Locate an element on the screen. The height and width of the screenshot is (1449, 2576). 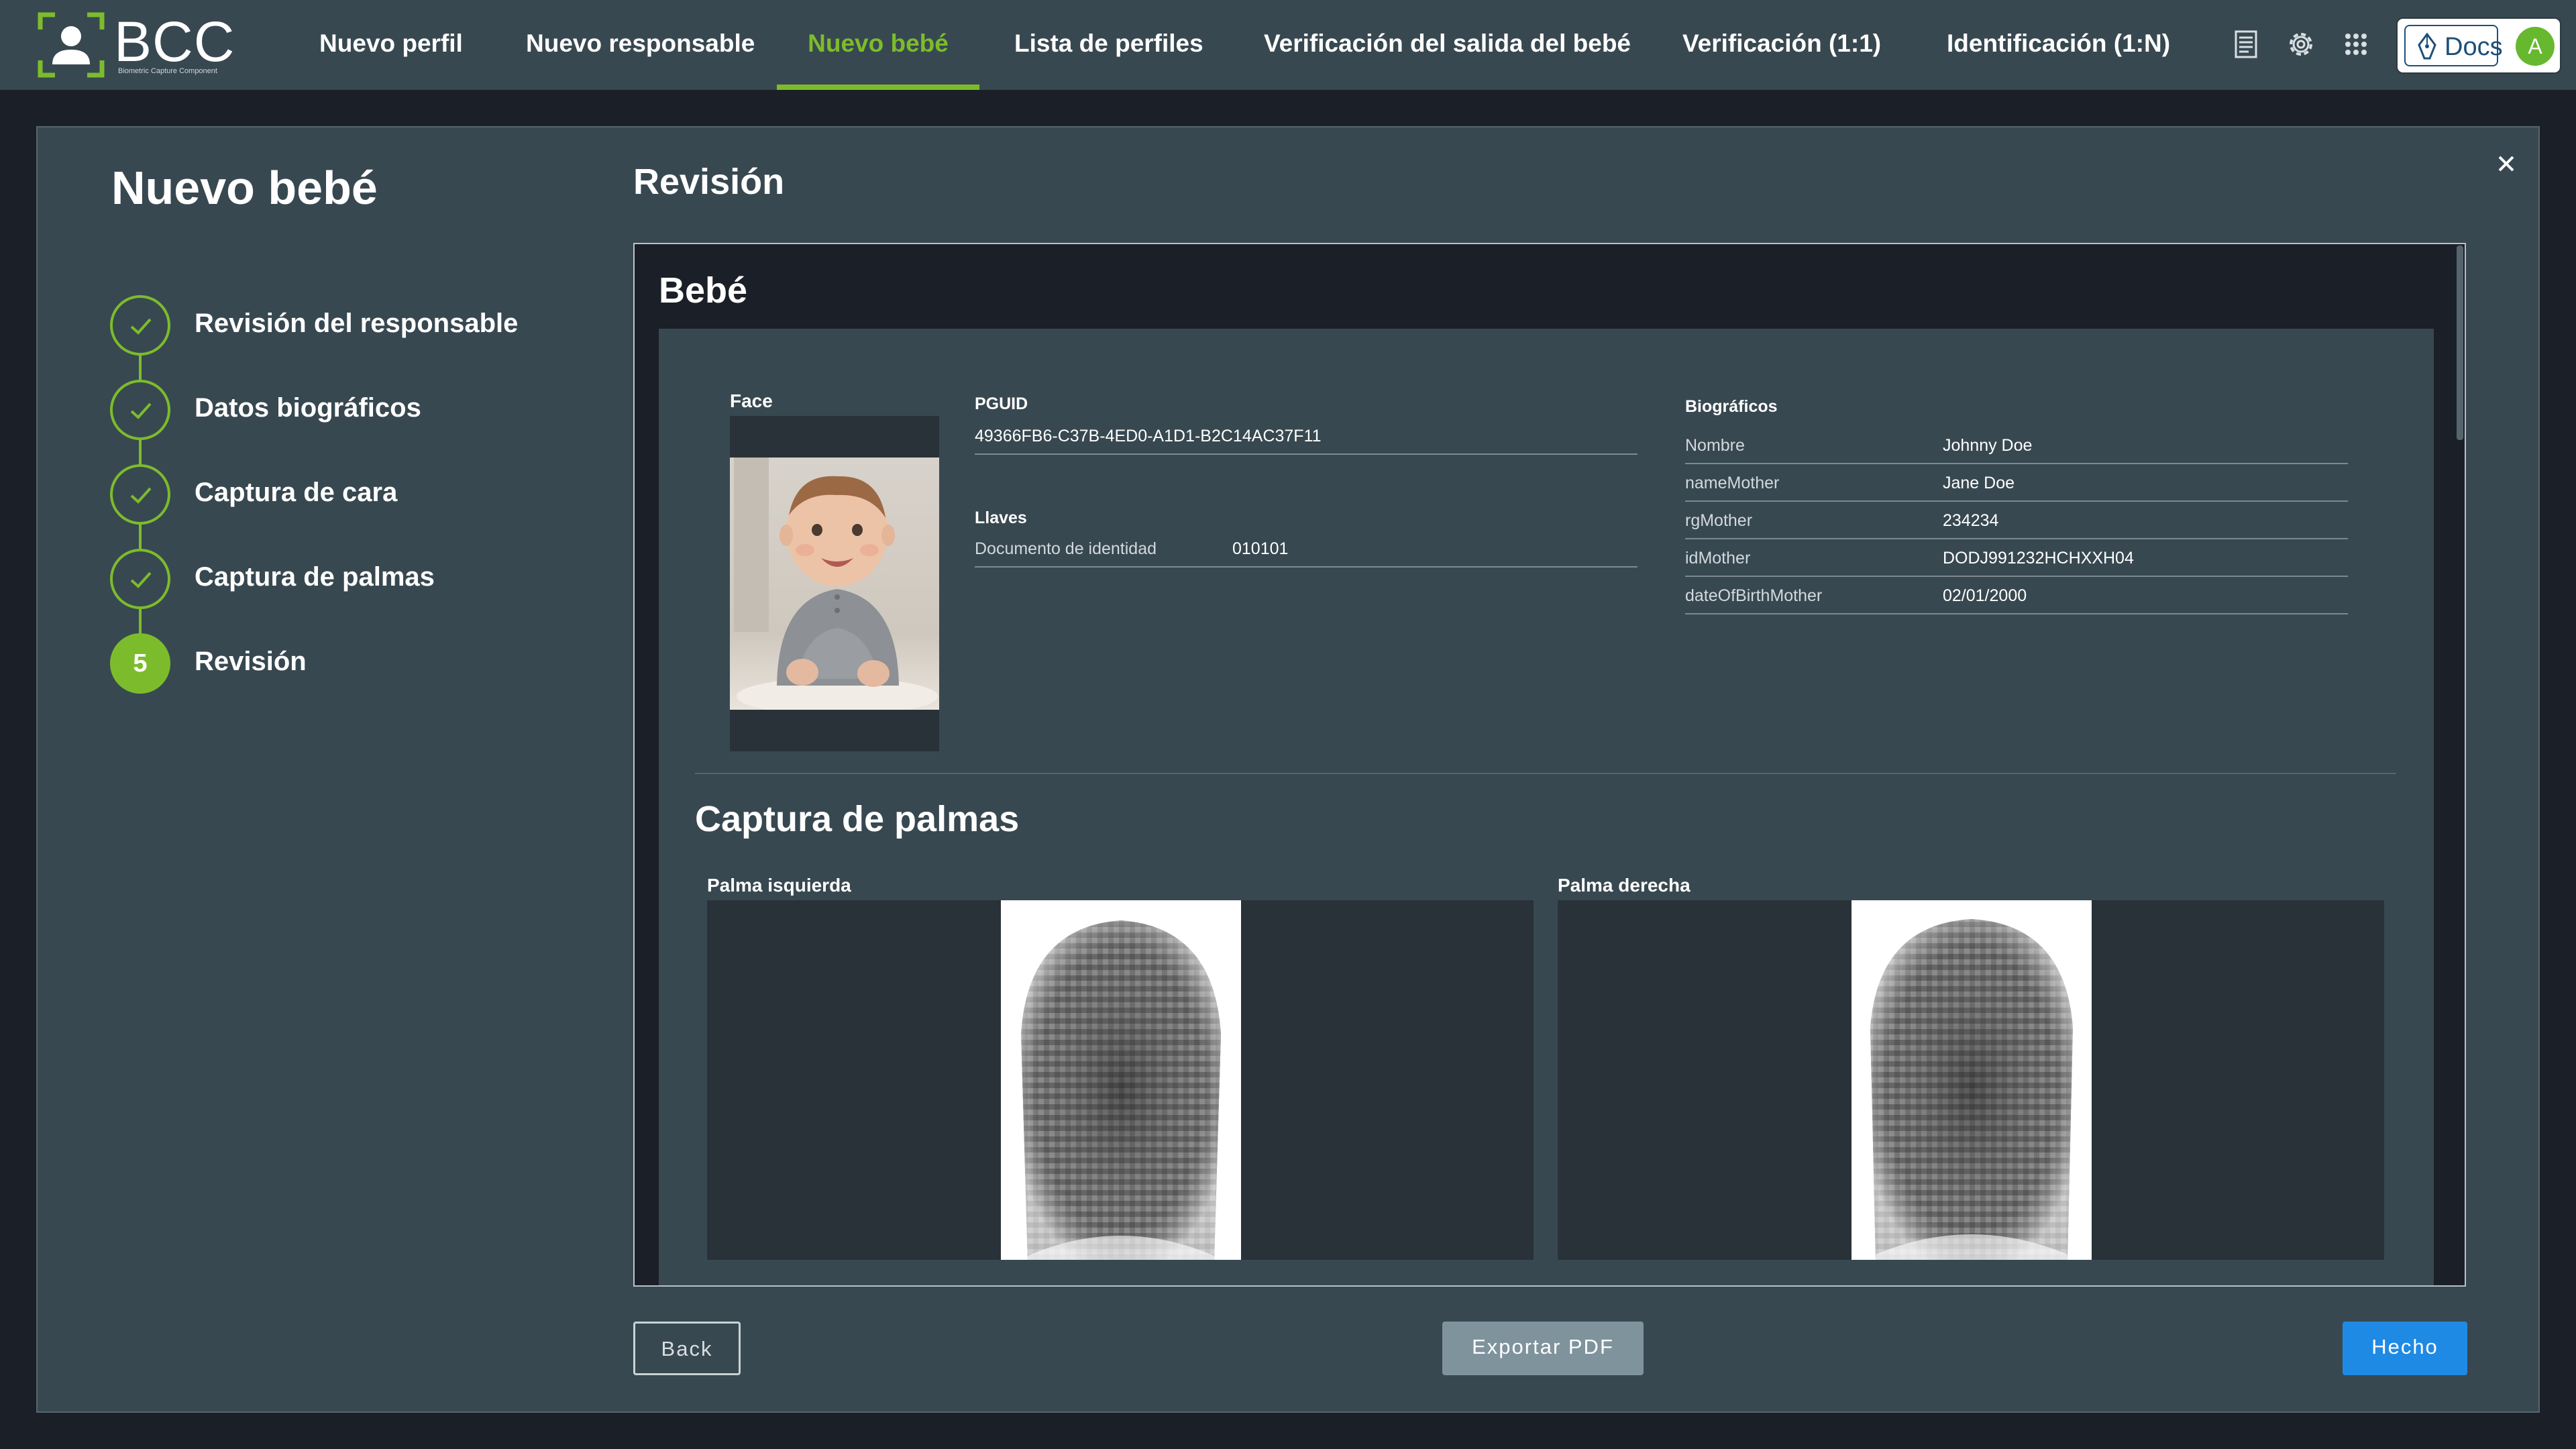
pguid-row: 49366FB6-C37B-4ED0-A1D1-B2C14AC37F11 is located at coordinates (1306, 436).